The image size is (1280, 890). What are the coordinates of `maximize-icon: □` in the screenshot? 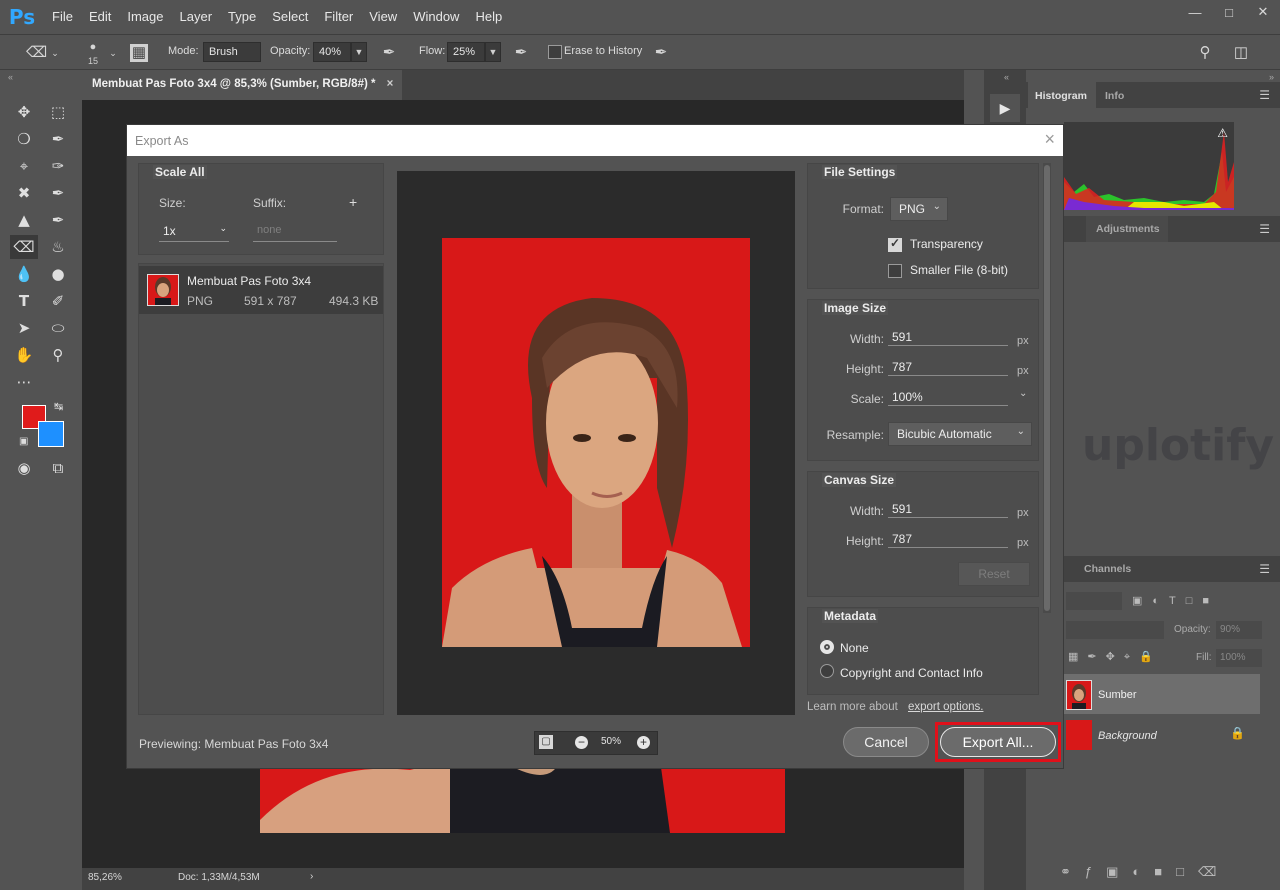 It's located at (1229, 12).